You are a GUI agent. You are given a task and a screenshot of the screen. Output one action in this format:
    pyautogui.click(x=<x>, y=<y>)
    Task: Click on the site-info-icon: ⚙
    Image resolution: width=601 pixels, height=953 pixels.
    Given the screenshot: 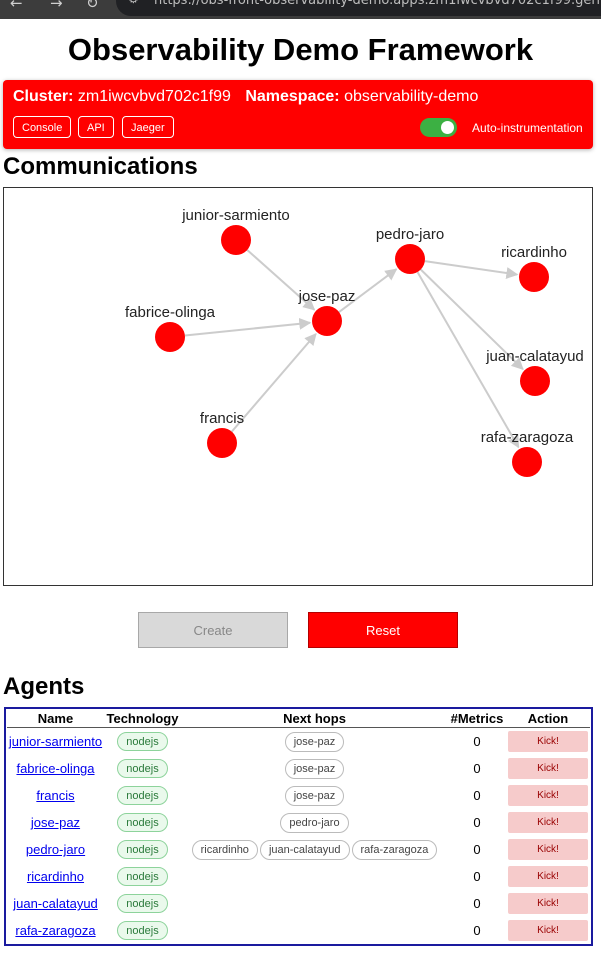 What is the action you would take?
    pyautogui.click(x=133, y=3)
    